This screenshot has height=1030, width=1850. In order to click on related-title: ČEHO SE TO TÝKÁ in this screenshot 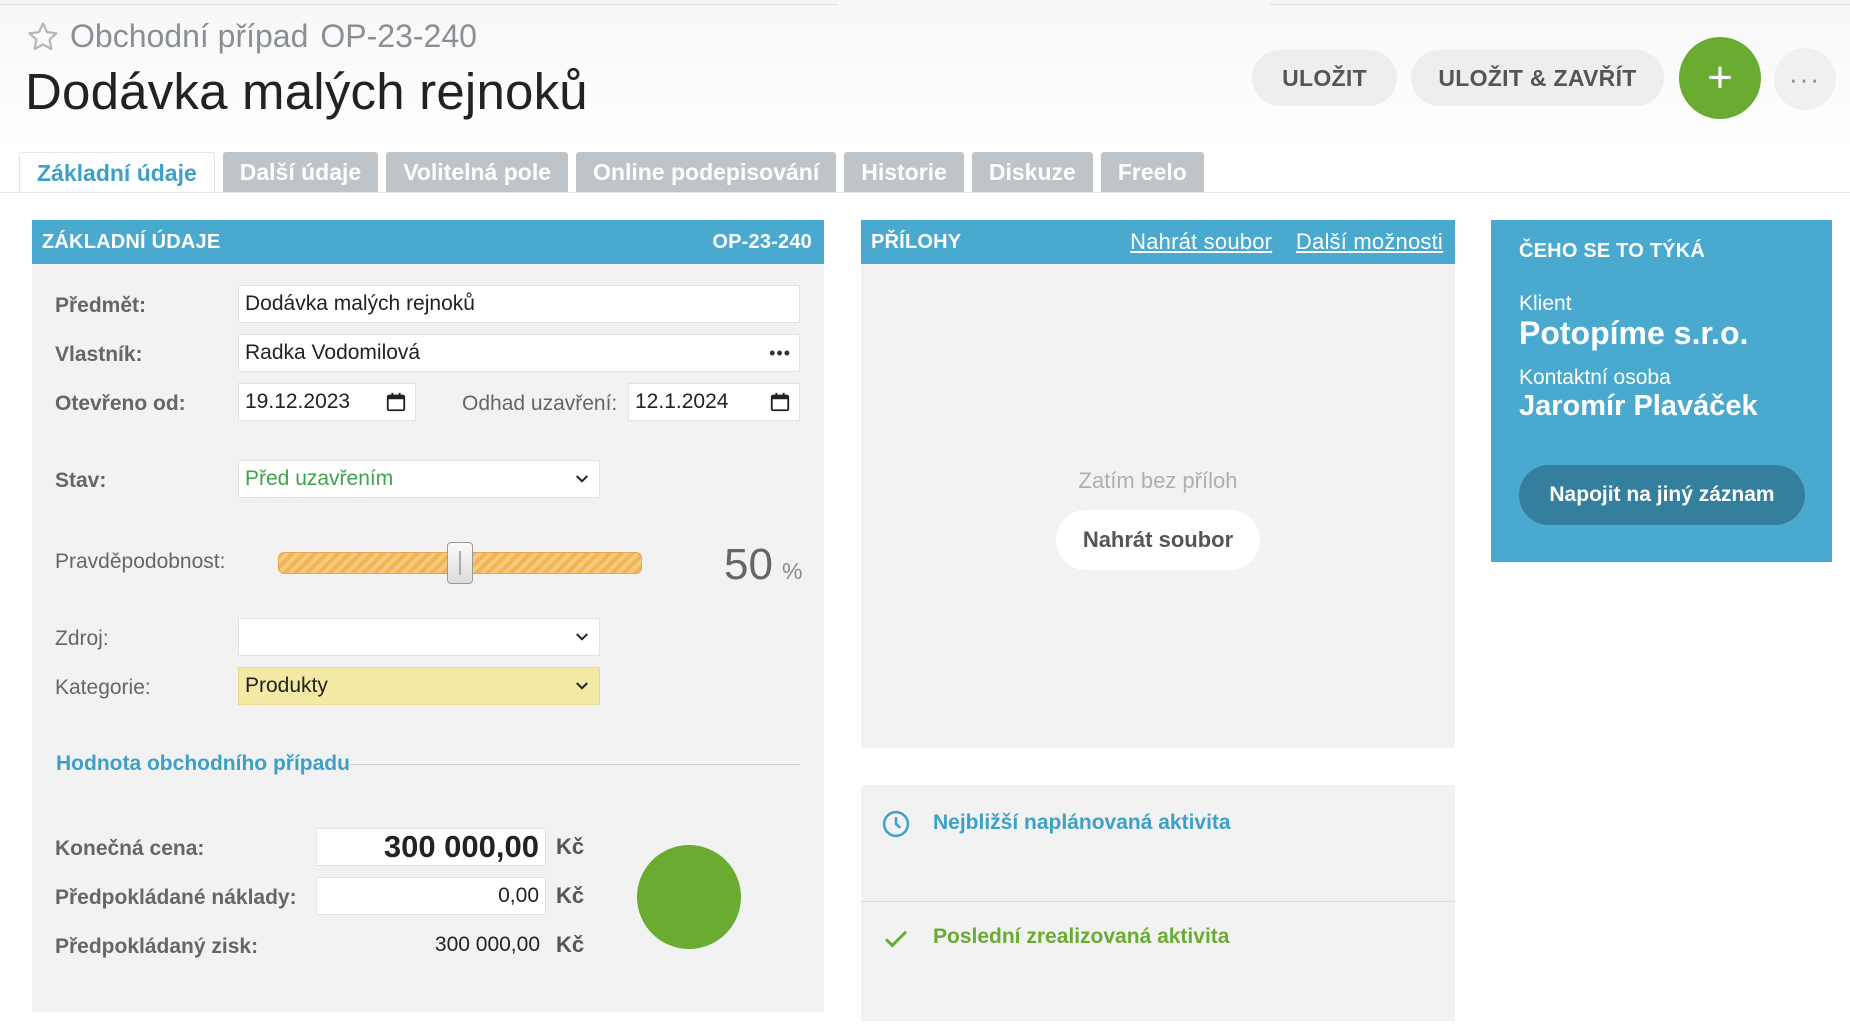, I will do `click(1612, 251)`.